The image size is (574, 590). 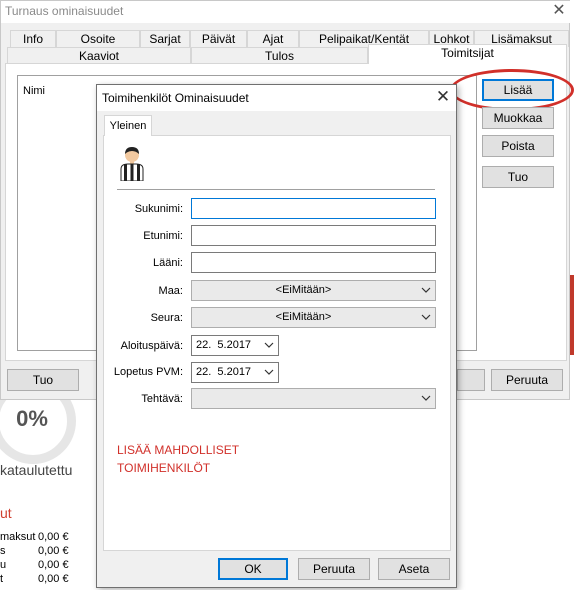 I want to click on instruction-note: LISÄÄ MAHDOLLISET TOIMIHENKILÖT, so click(x=178, y=459).